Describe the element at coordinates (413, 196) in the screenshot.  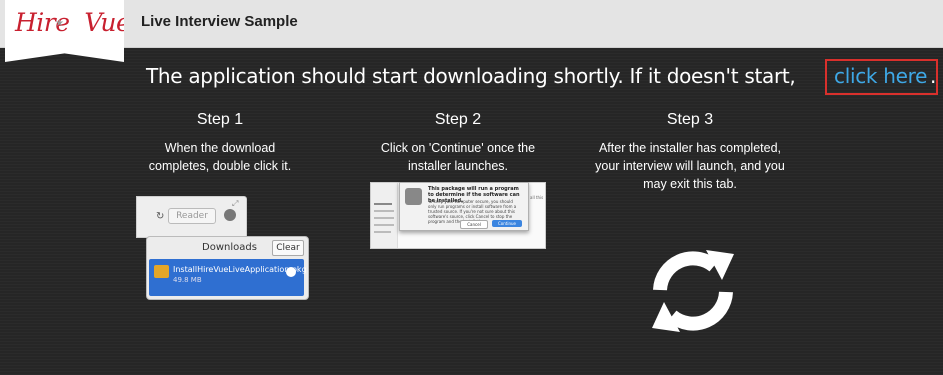
I see `installer-icon` at that location.